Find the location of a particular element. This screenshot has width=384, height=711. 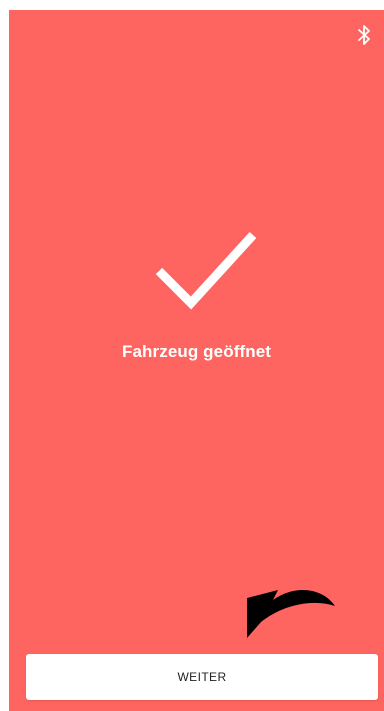

weiter-button: WEITER is located at coordinates (202, 677).